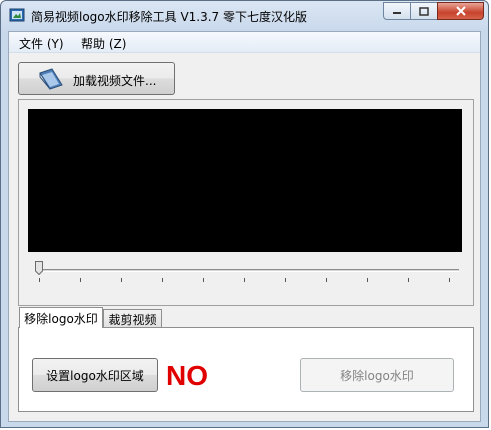 Image resolution: width=491 pixels, height=430 pixels. I want to click on window-title: 简易视频logo水印移除工具 V1.3.7 零下七度汉化版, so click(169, 17).